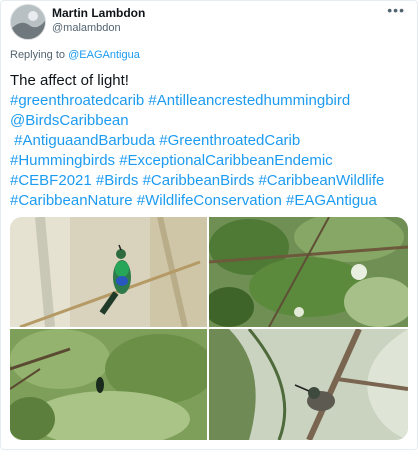 Image resolution: width=418 pixels, height=450 pixels. Describe the element at coordinates (108, 272) in the screenshot. I see `photo-green-throated-carib` at that location.